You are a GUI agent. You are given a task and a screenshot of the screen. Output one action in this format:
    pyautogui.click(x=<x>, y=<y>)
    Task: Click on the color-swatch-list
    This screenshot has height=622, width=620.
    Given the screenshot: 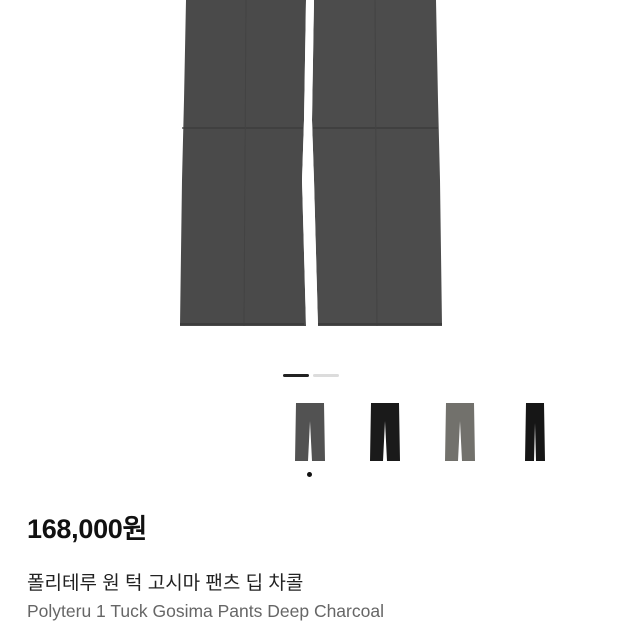 What is the action you would take?
    pyautogui.click(x=450, y=441)
    